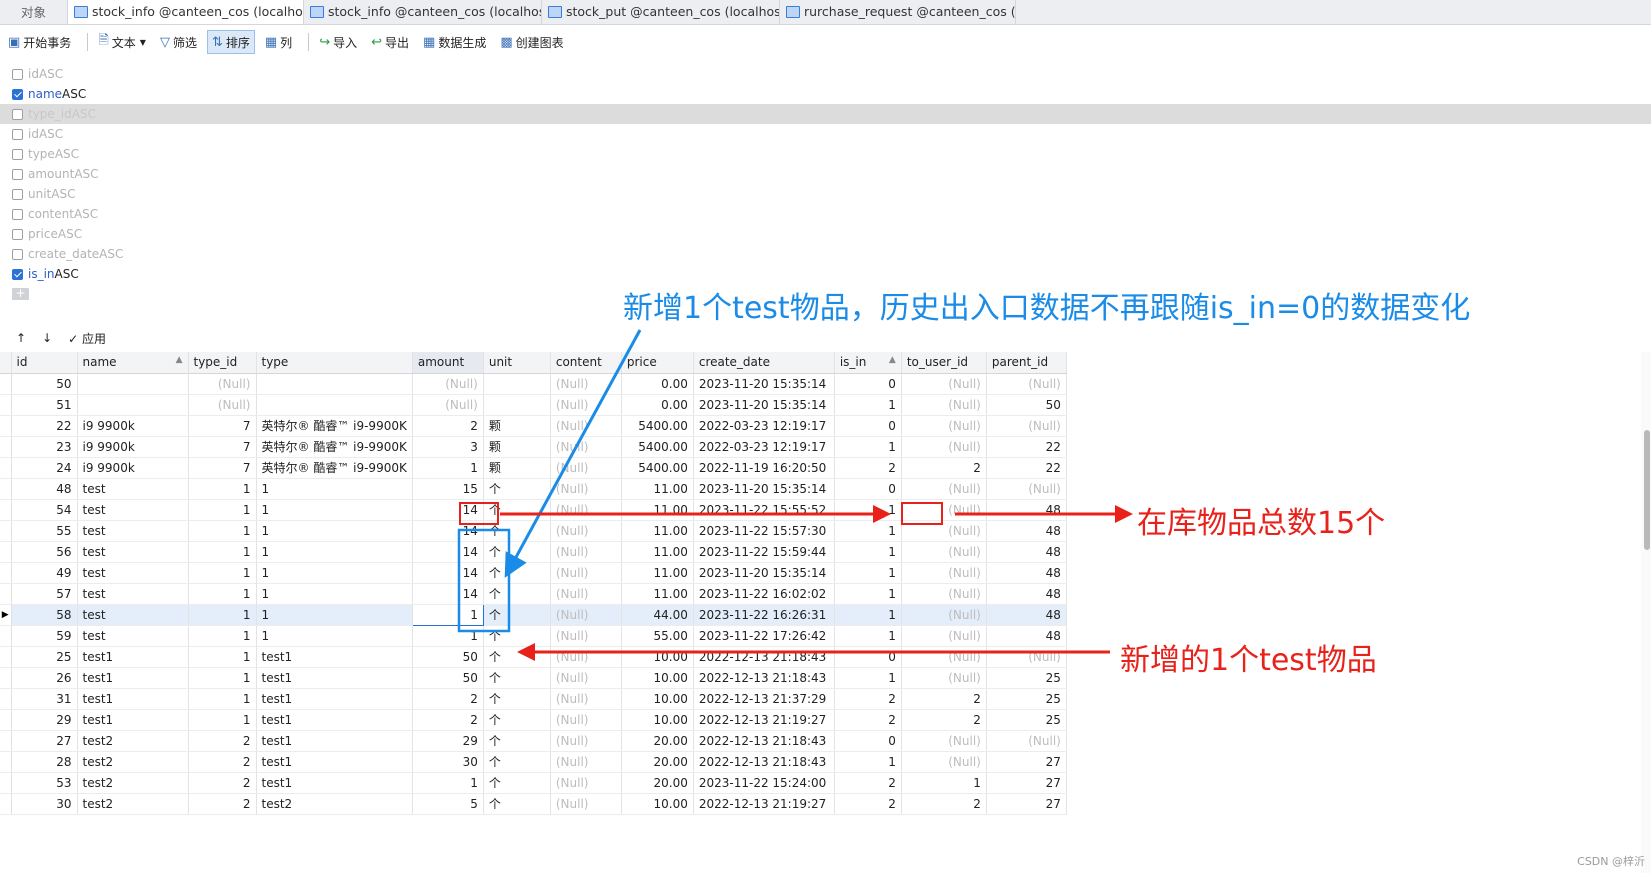 This screenshot has height=873, width=1651. I want to click on cell-id: 31, so click(44, 699).